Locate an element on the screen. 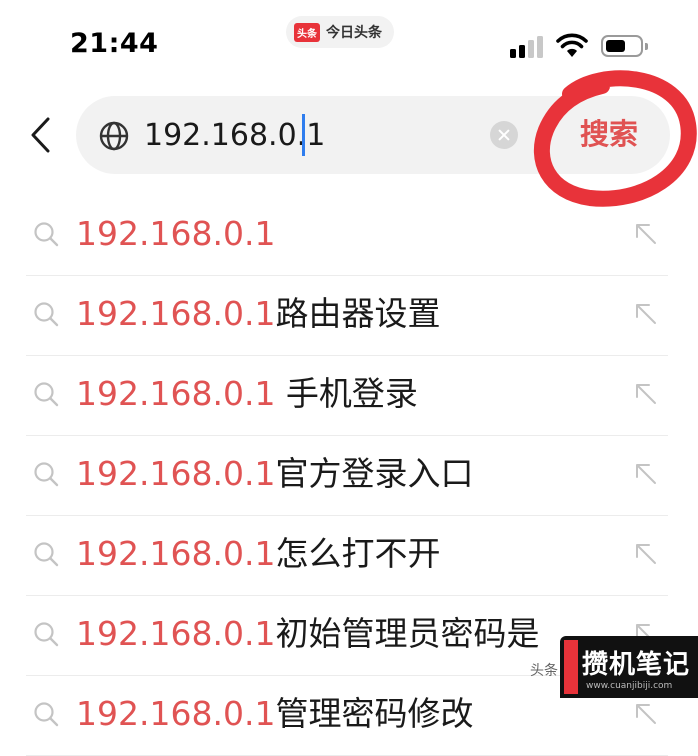 The width and height of the screenshot is (698, 756). suggestion-item: 192.168.0.1官方登录入口 is located at coordinates (347, 476).